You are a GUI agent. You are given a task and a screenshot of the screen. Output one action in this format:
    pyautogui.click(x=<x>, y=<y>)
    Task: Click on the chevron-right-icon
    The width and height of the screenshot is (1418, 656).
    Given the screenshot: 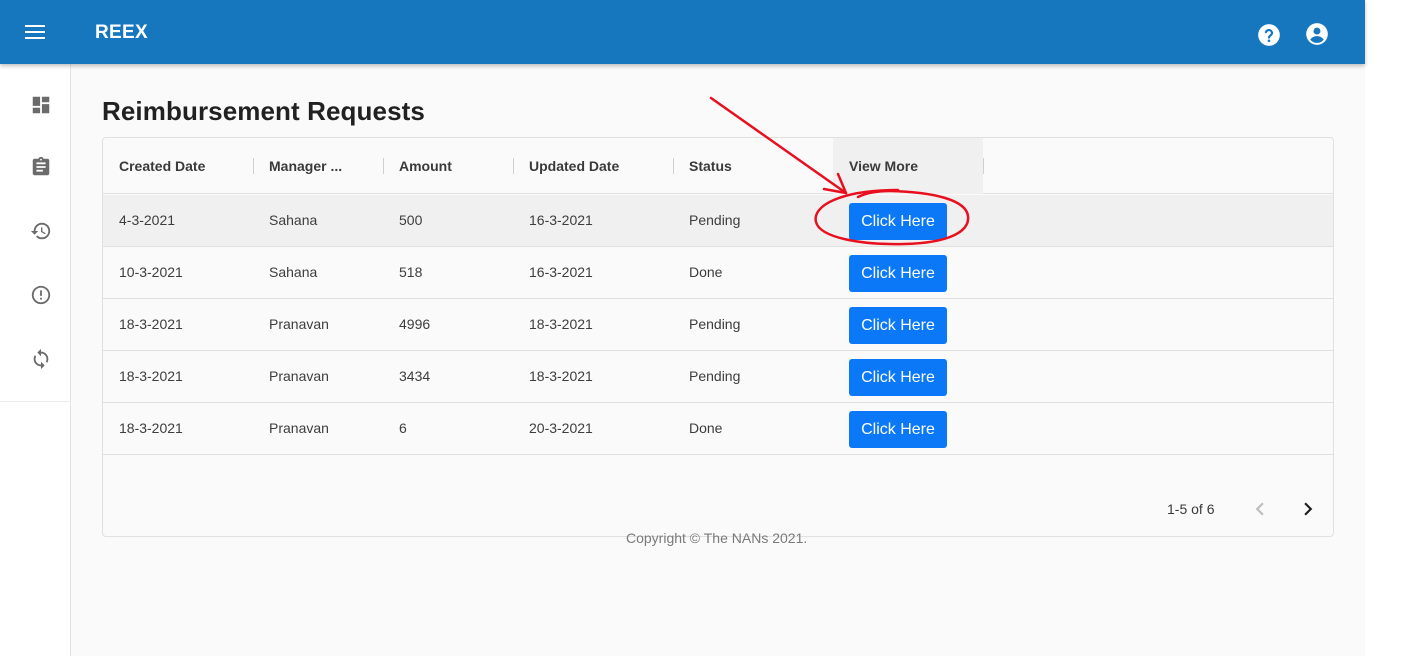 What is the action you would take?
    pyautogui.click(x=1308, y=509)
    